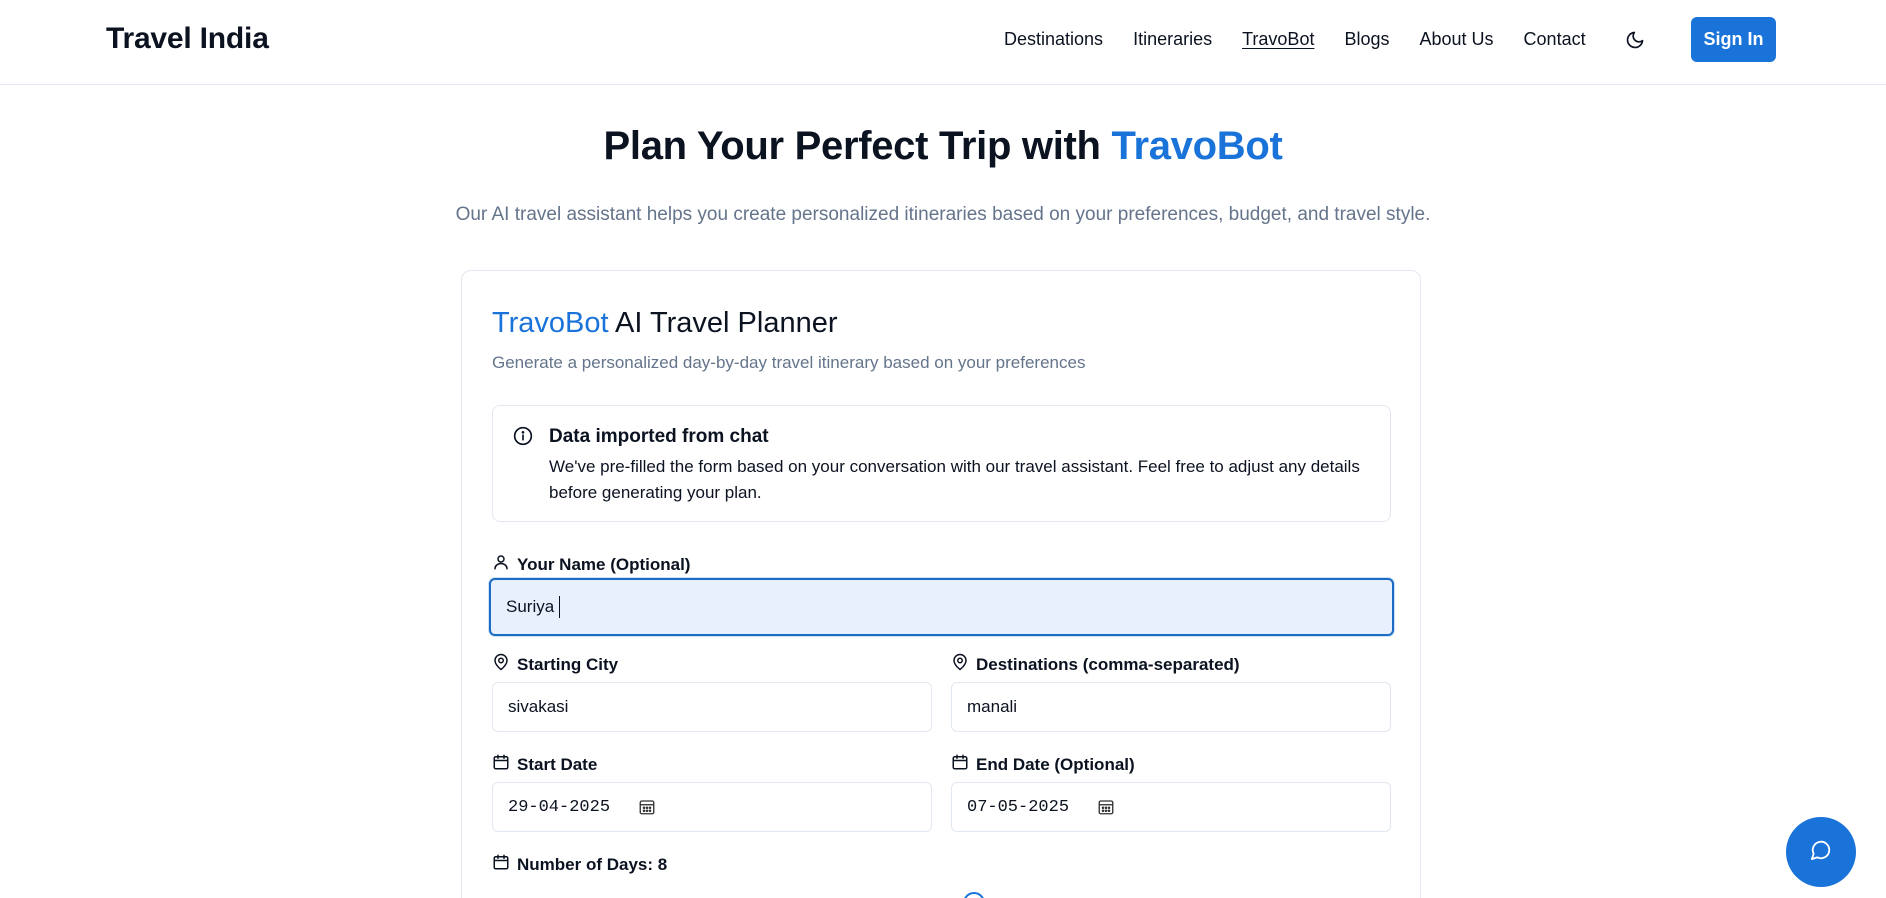 This screenshot has height=898, width=1886. I want to click on end-date-label: End Date (Optional), so click(1043, 764).